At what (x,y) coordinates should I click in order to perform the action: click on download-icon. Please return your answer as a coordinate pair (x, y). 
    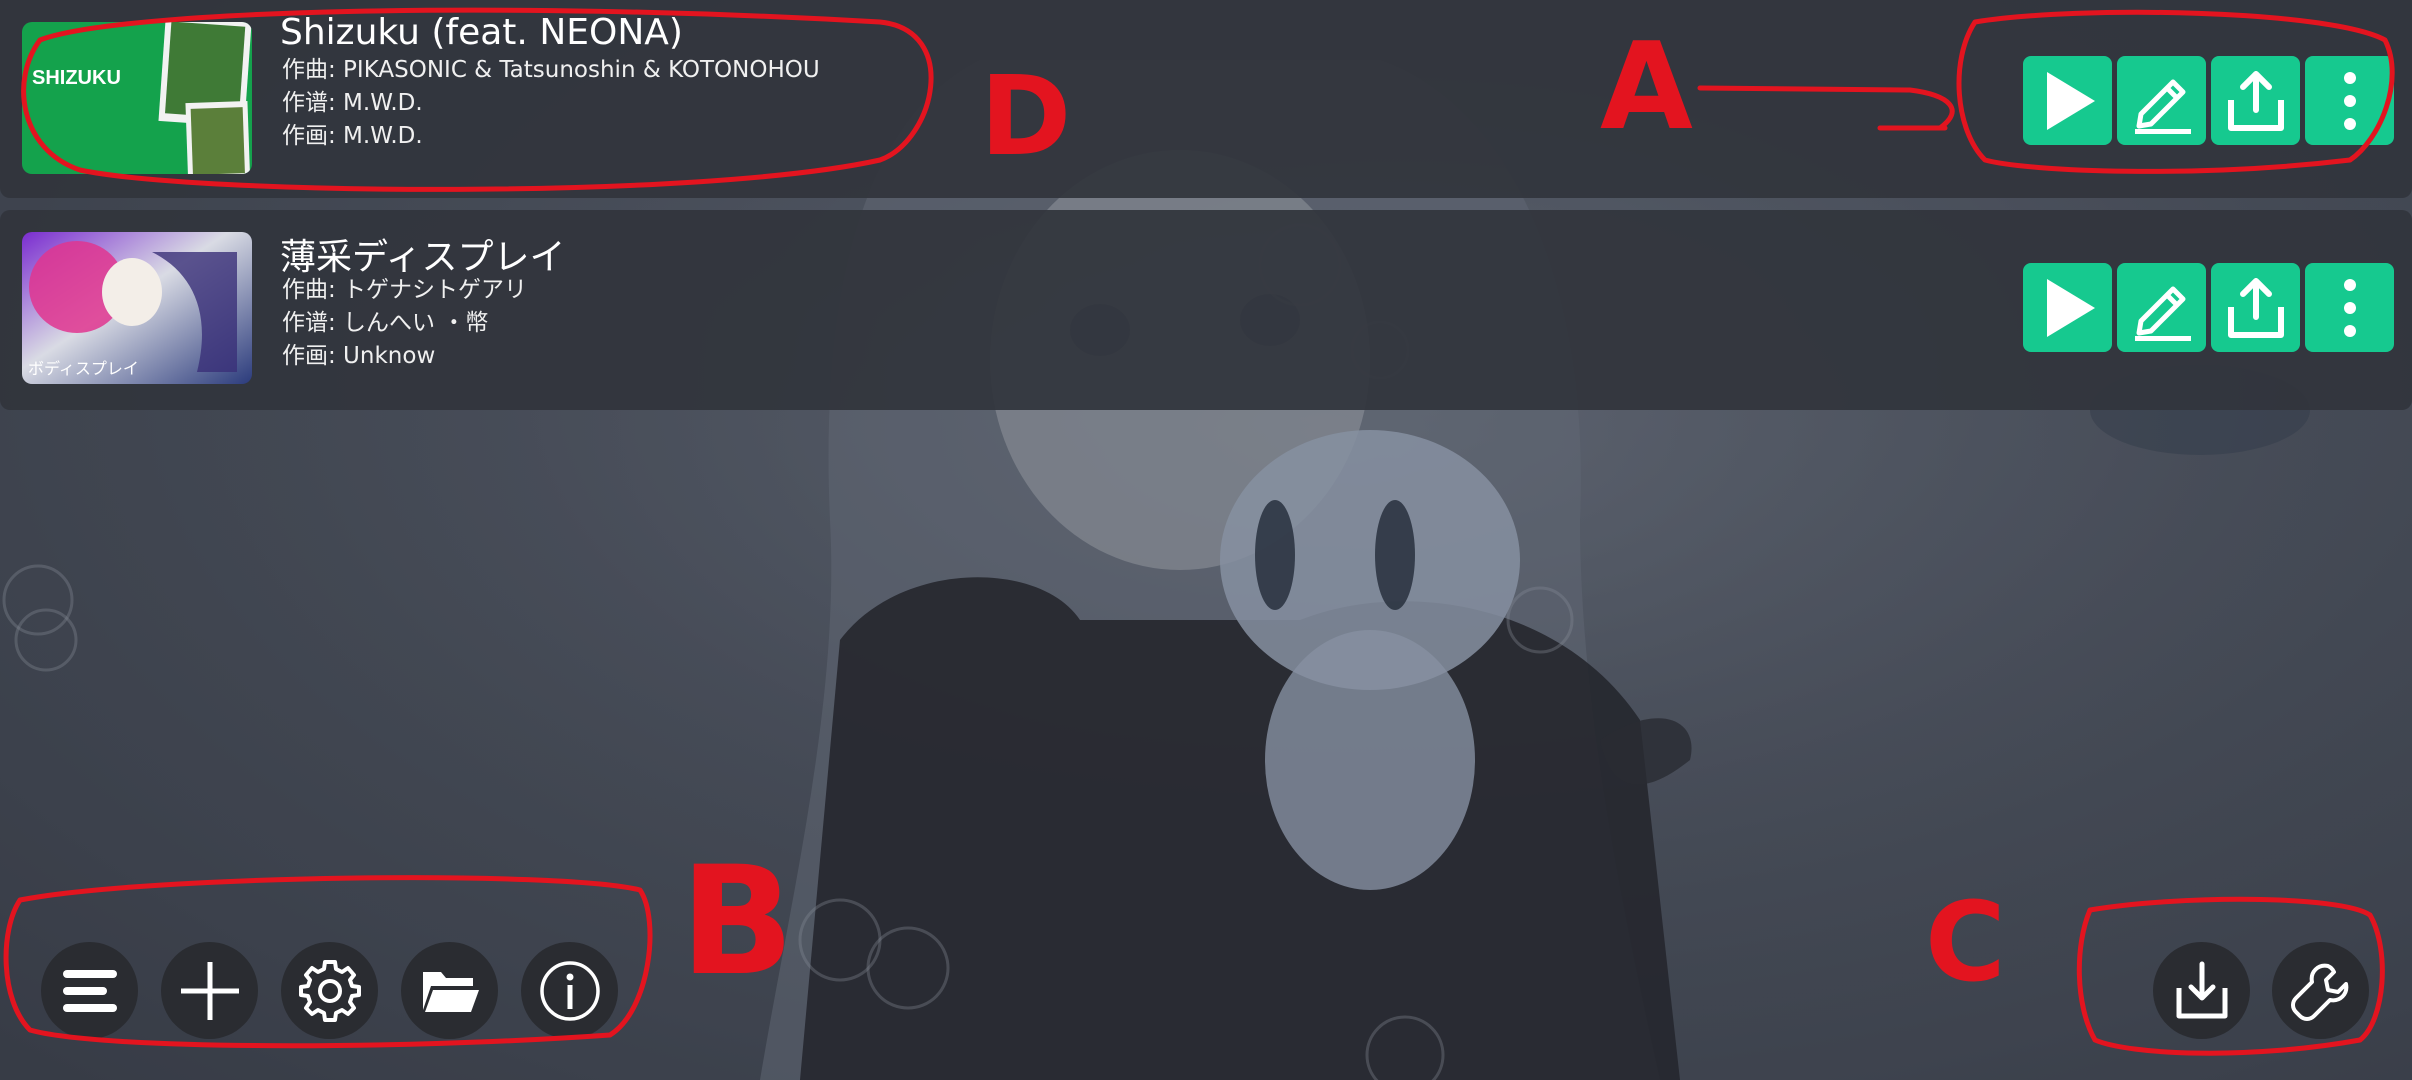
    Looking at the image, I should click on (2201, 989).